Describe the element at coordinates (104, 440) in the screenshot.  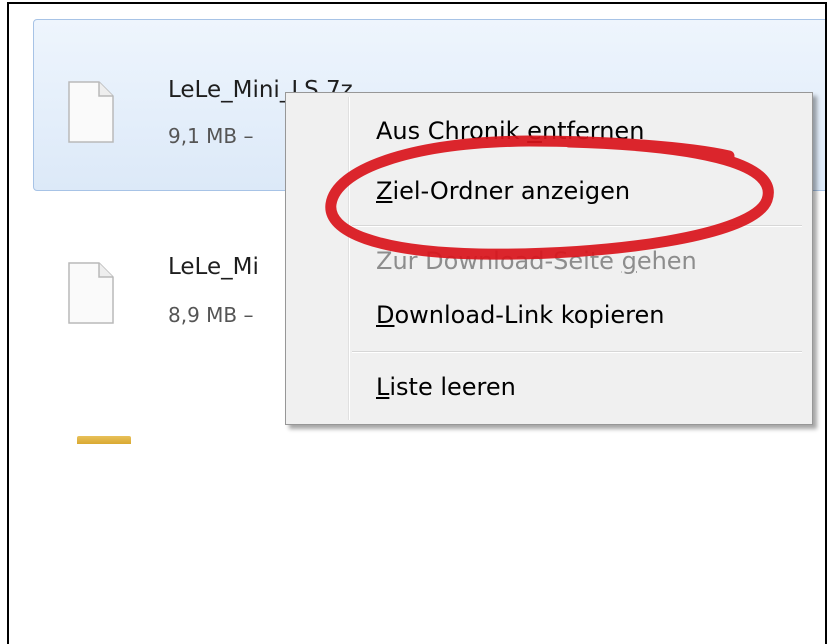
I see `folder-icon` at that location.